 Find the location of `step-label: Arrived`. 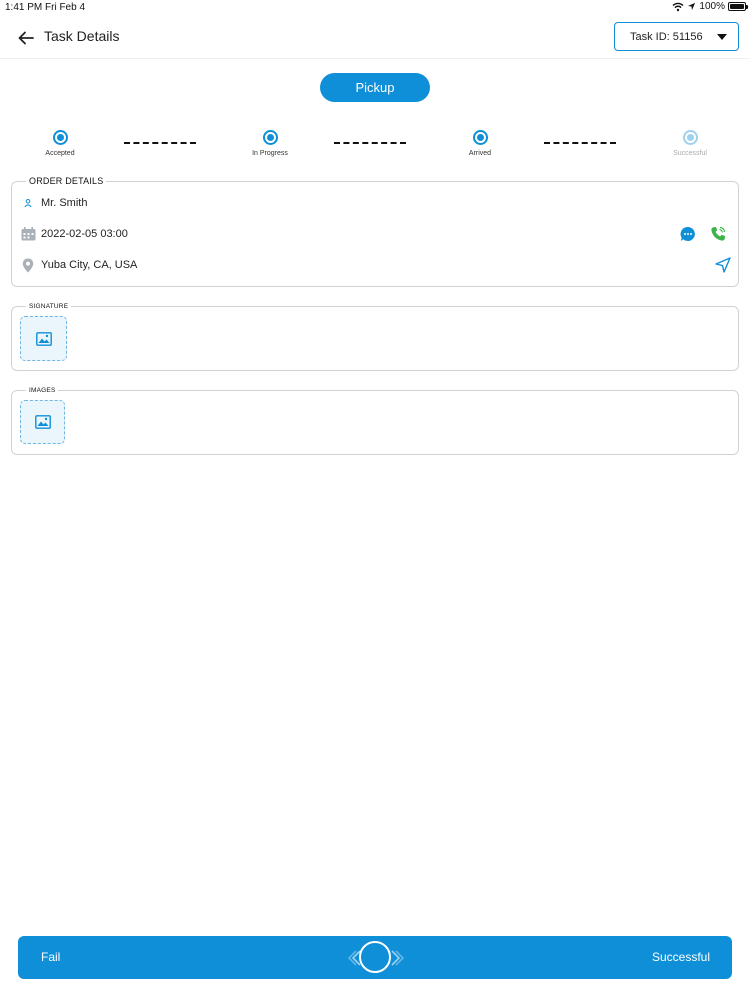

step-label: Arrived is located at coordinates (480, 153).